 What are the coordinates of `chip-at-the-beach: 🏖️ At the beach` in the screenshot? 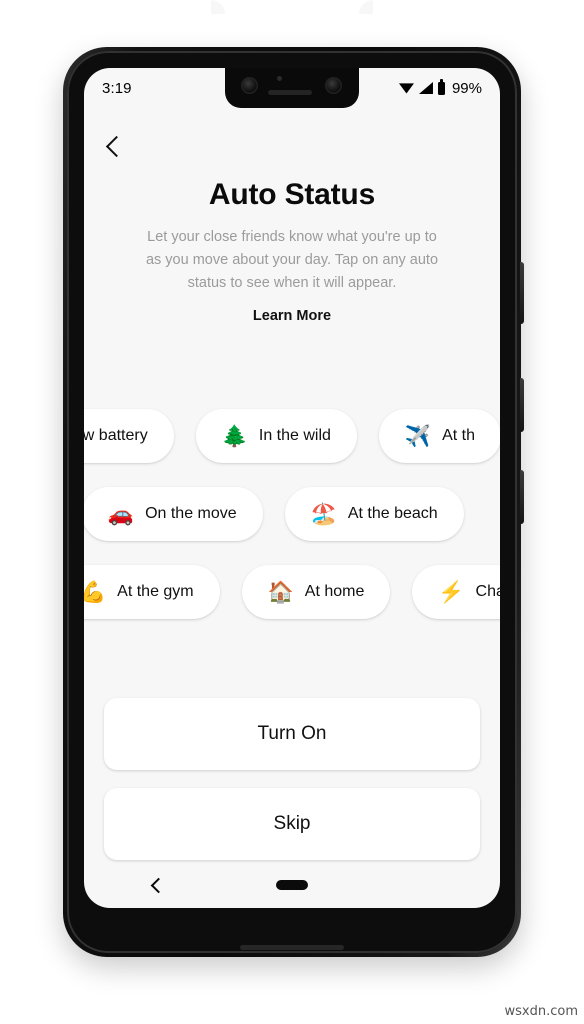 It's located at (374, 514).